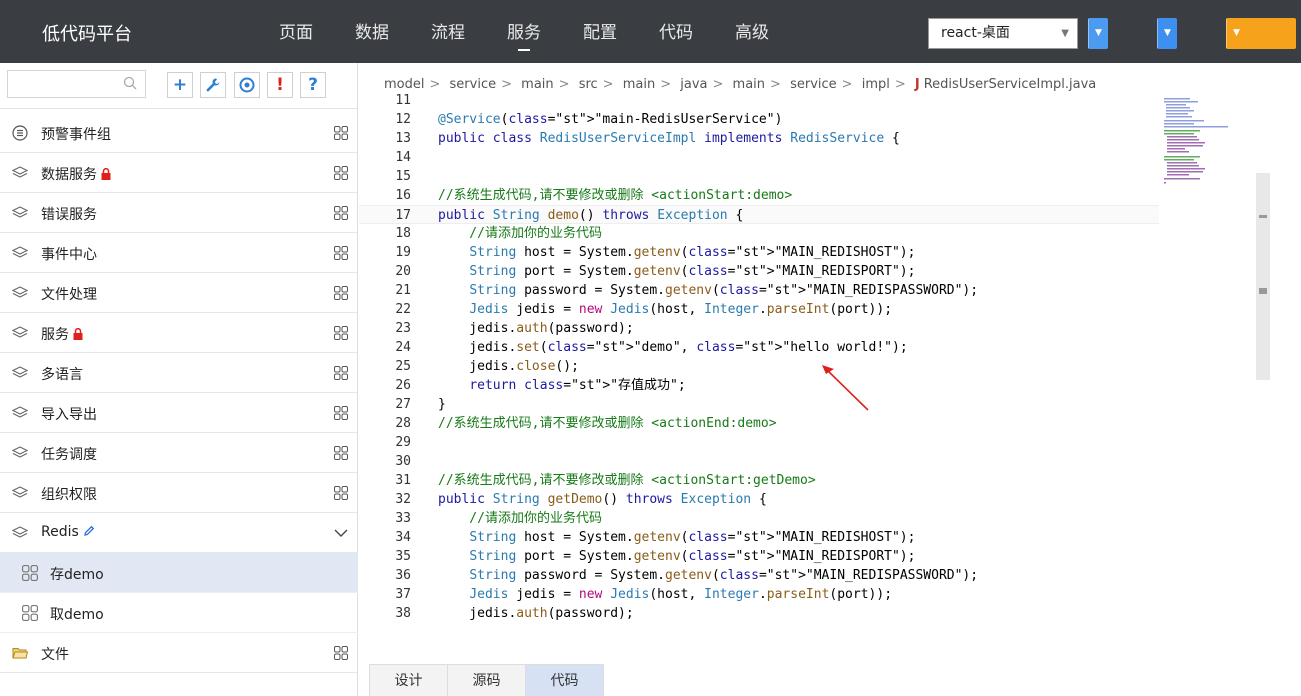  What do you see at coordinates (179, 613) in the screenshot?
I see `sidebar-subitem-get-demo: 取demo` at bounding box center [179, 613].